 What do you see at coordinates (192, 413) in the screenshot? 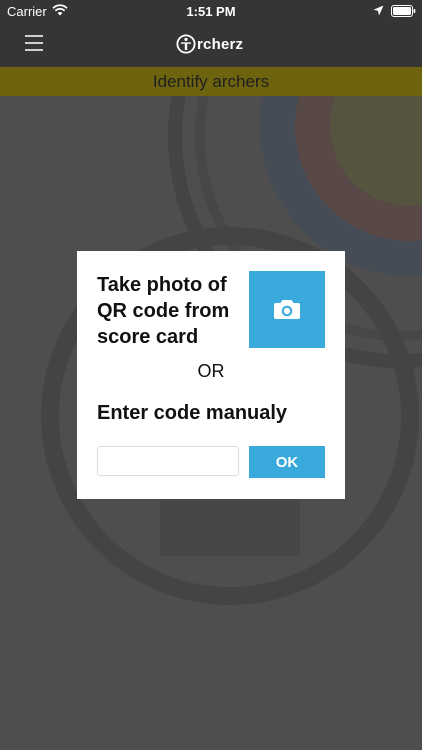
I see `manual-entry-label: Enter code manualy` at bounding box center [192, 413].